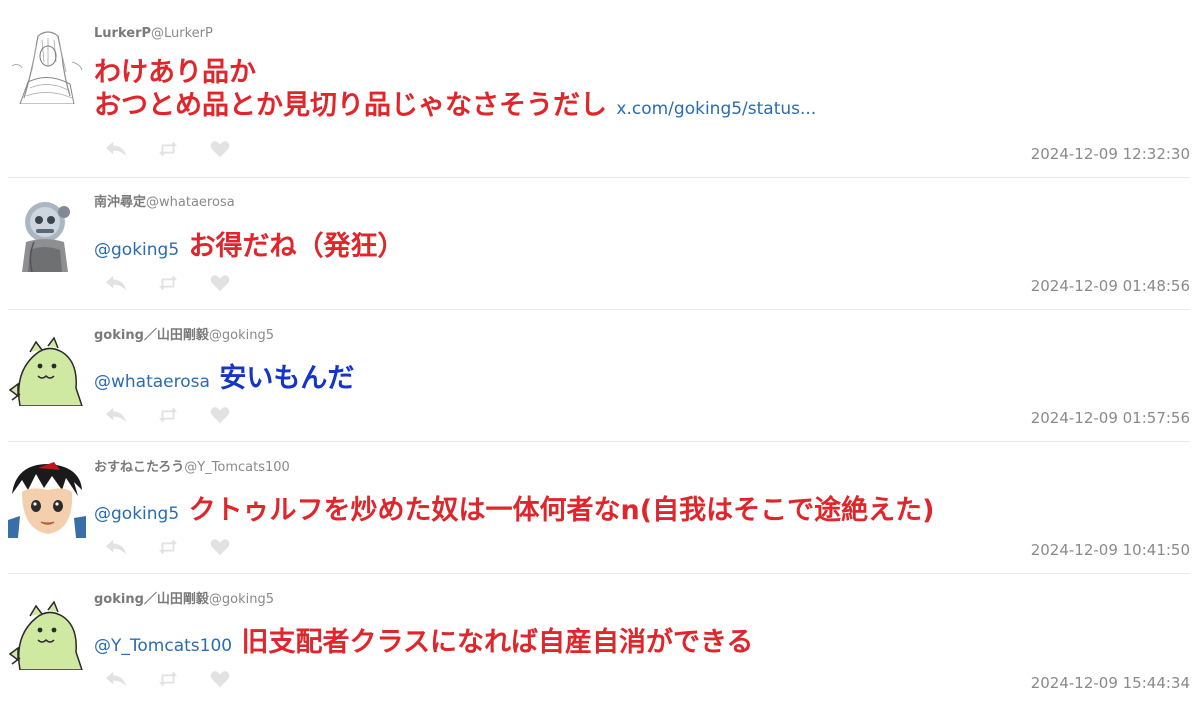 This screenshot has width=1200, height=704. I want to click on tweet-header: 南沖尋定@whataerosa, so click(164, 203).